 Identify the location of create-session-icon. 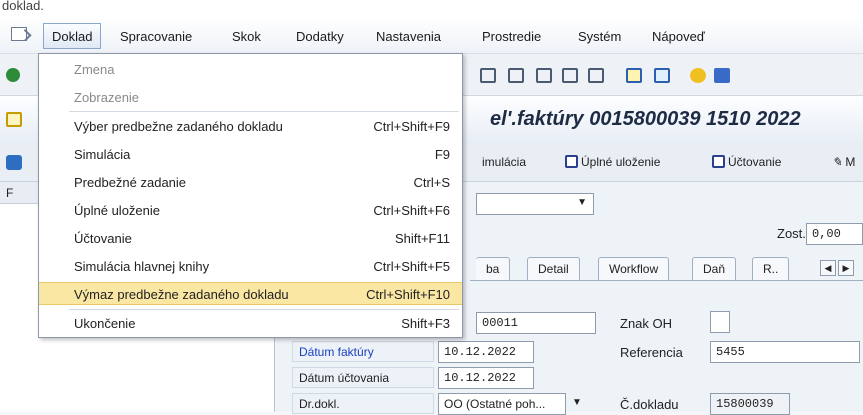
(634, 75).